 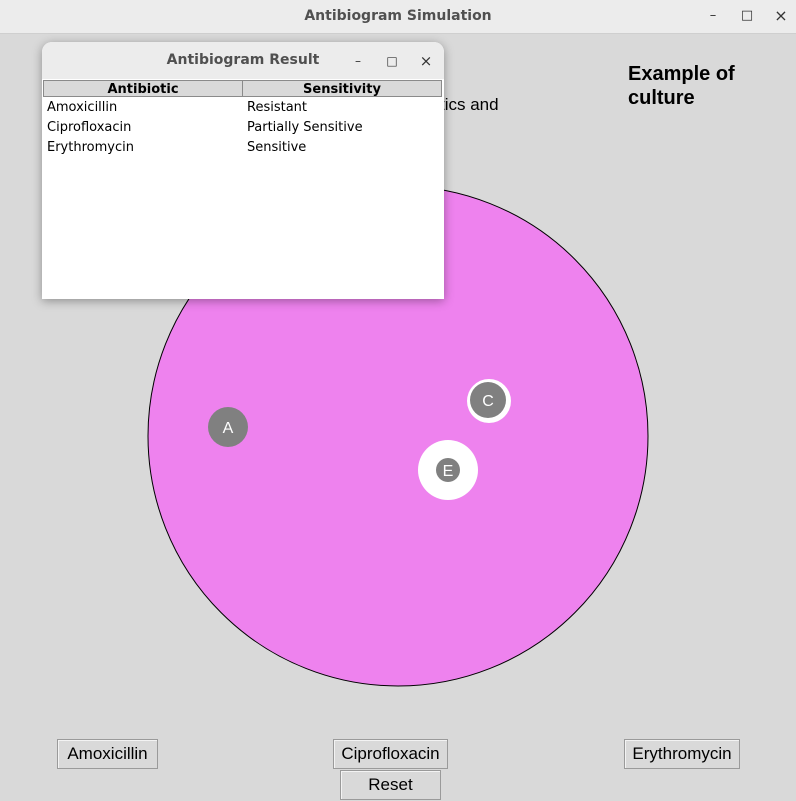 What do you see at coordinates (143, 88) in the screenshot?
I see `column-header-antibiotic: Antibiotic` at bounding box center [143, 88].